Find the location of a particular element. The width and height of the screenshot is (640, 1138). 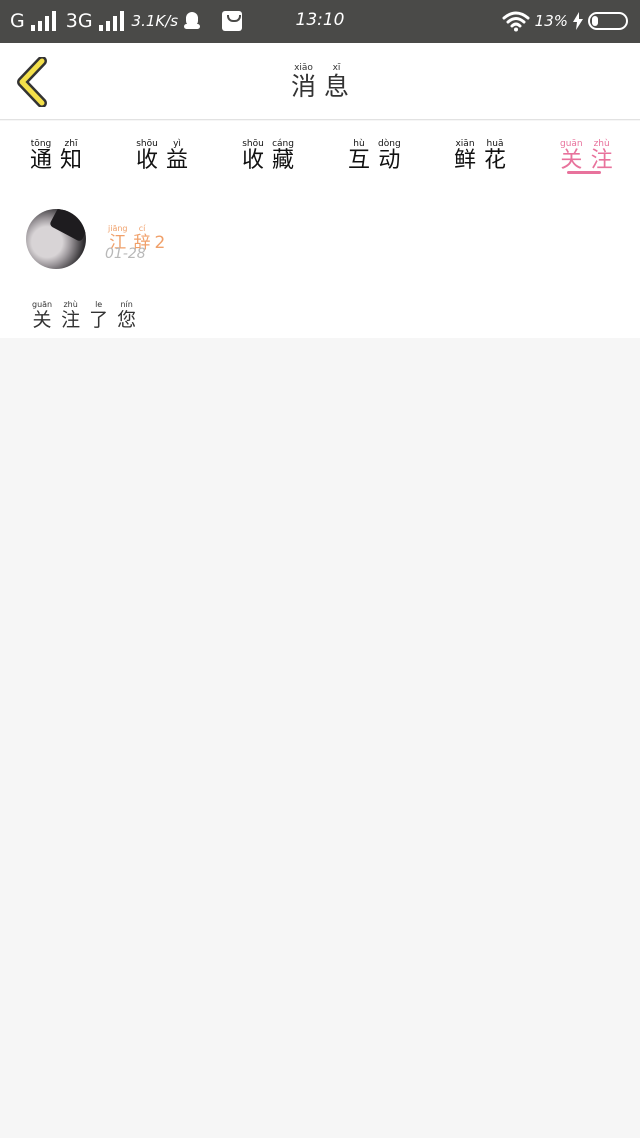

tab-earnings: shōu 收 yì 益 is located at coordinates (162, 152).